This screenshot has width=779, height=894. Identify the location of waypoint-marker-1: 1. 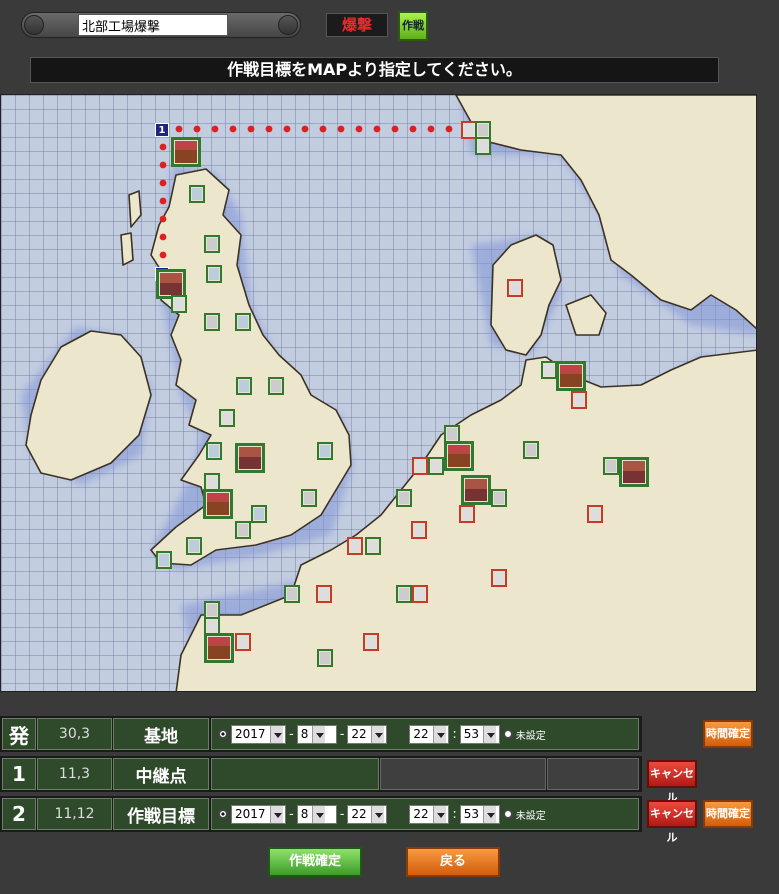
(162, 130).